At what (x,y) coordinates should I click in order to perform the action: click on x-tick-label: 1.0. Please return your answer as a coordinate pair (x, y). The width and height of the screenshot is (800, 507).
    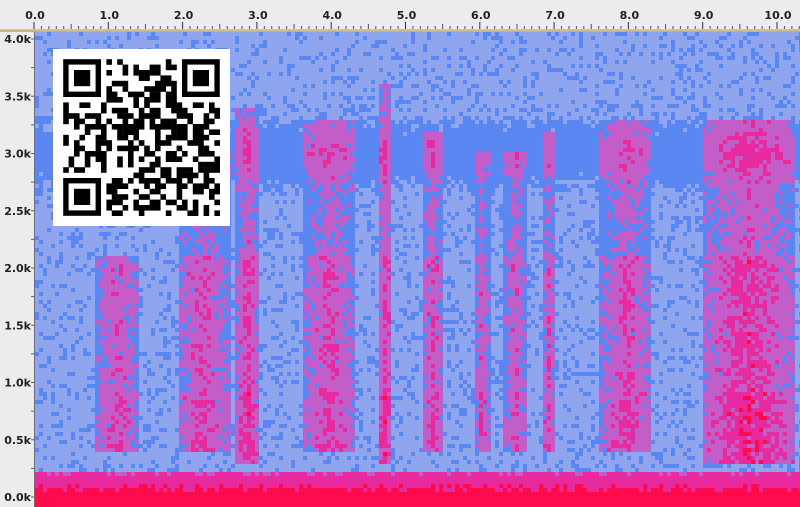
    Looking at the image, I should click on (110, 15).